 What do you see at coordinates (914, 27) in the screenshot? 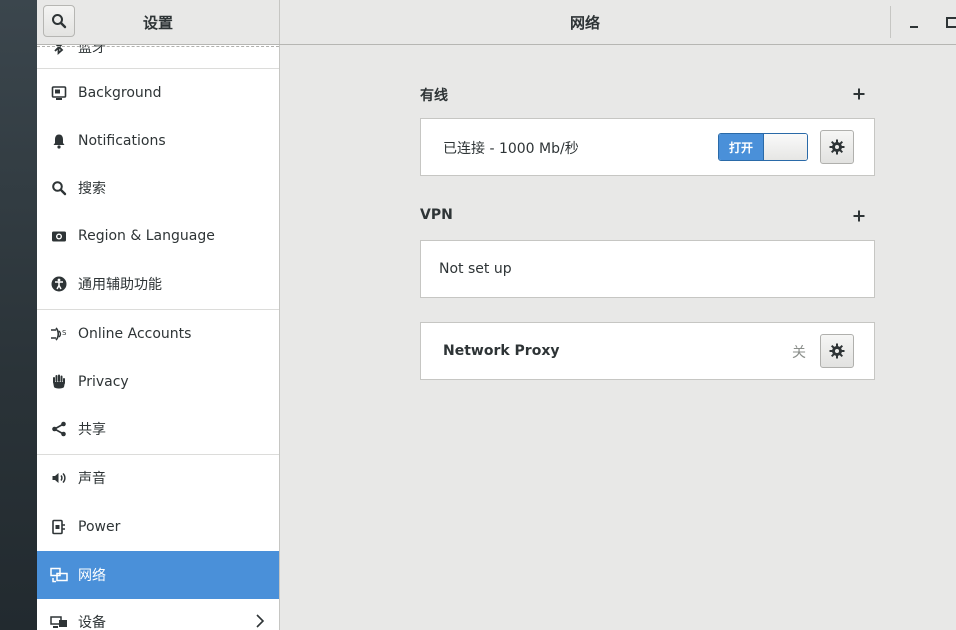
I see `minimize-icon` at bounding box center [914, 27].